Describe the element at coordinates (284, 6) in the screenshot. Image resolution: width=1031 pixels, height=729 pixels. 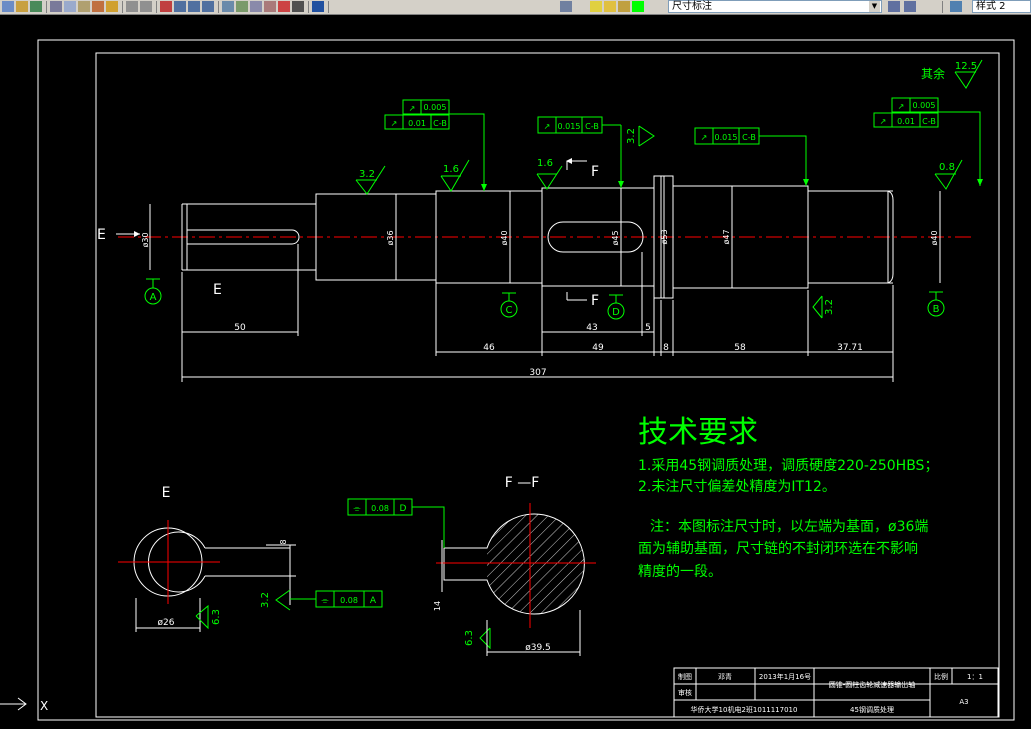
I see `markup-icon` at that location.